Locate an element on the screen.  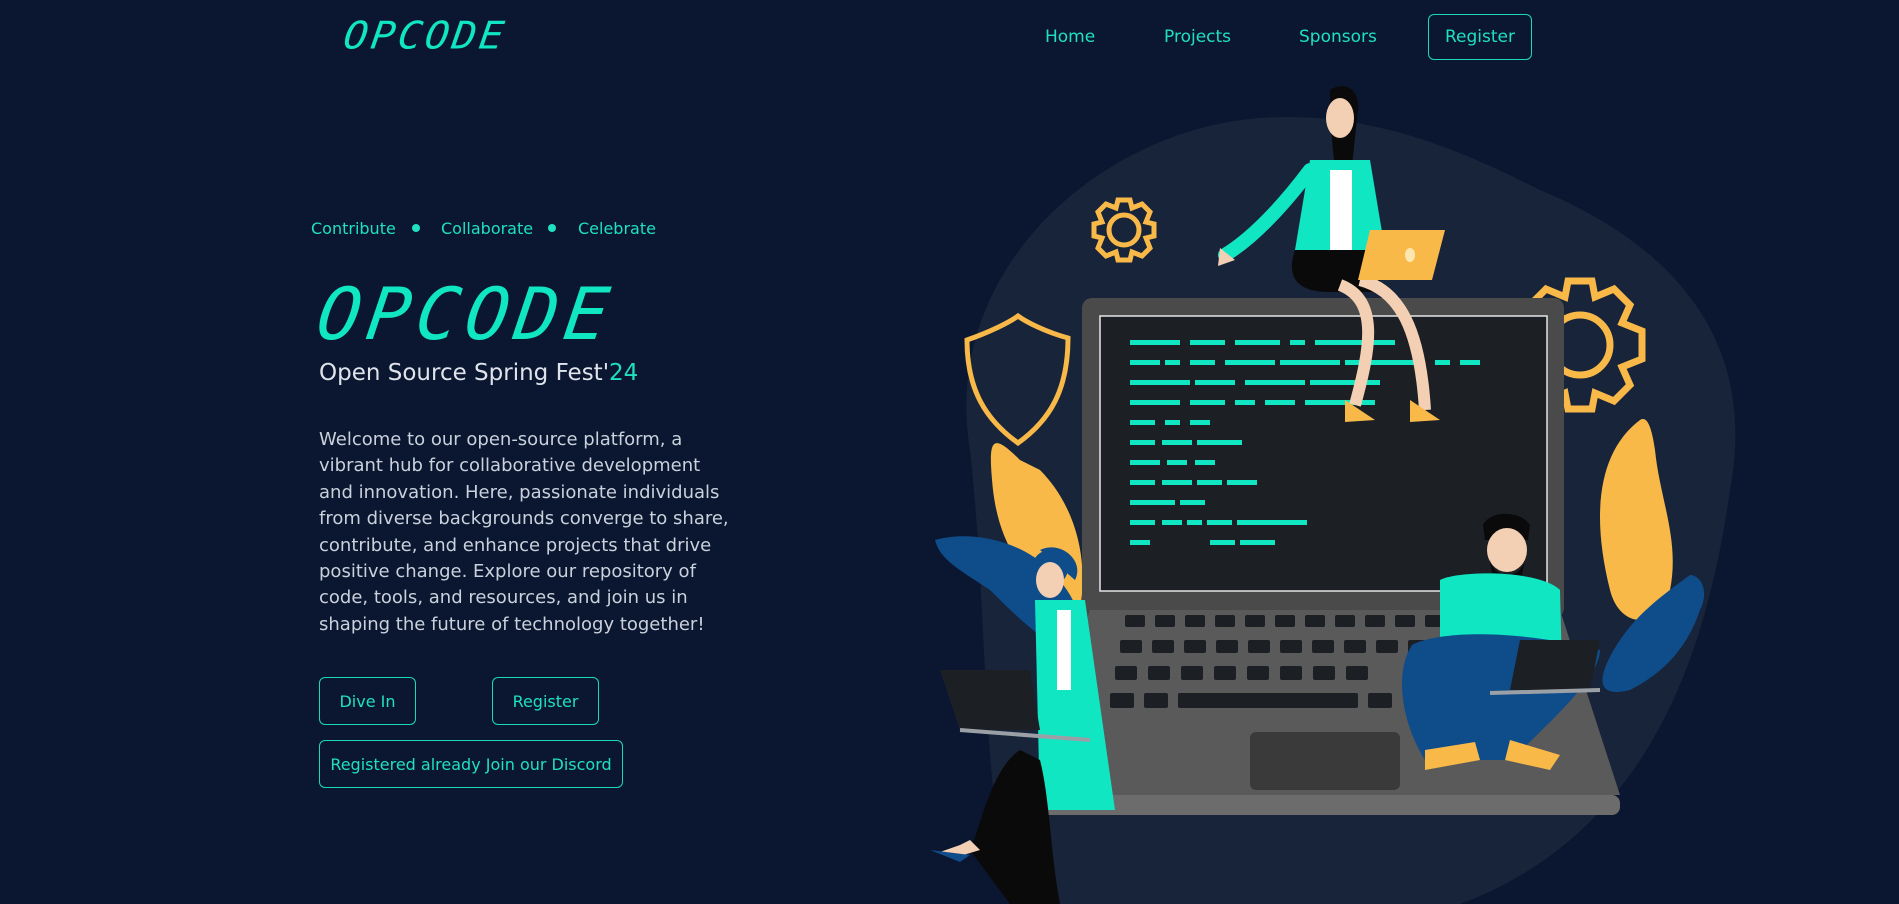
subtitle-year: 24 is located at coordinates (624, 373).